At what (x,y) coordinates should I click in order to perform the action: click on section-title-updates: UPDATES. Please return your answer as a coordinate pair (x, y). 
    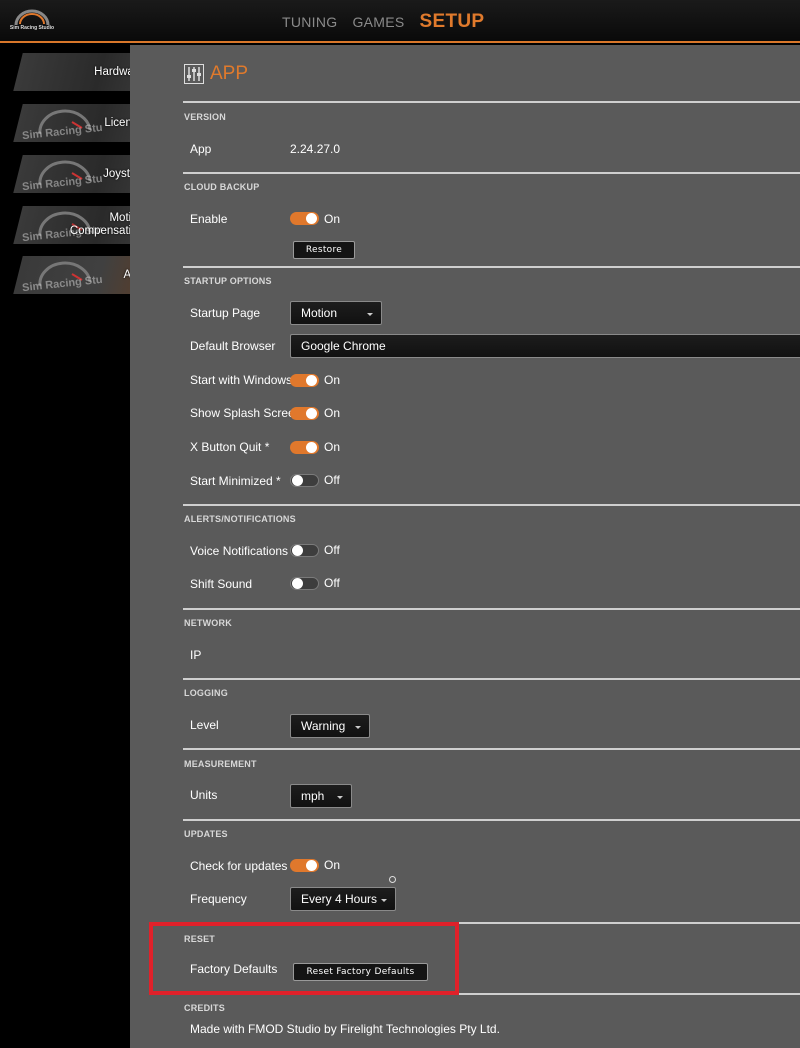
    Looking at the image, I should click on (206, 834).